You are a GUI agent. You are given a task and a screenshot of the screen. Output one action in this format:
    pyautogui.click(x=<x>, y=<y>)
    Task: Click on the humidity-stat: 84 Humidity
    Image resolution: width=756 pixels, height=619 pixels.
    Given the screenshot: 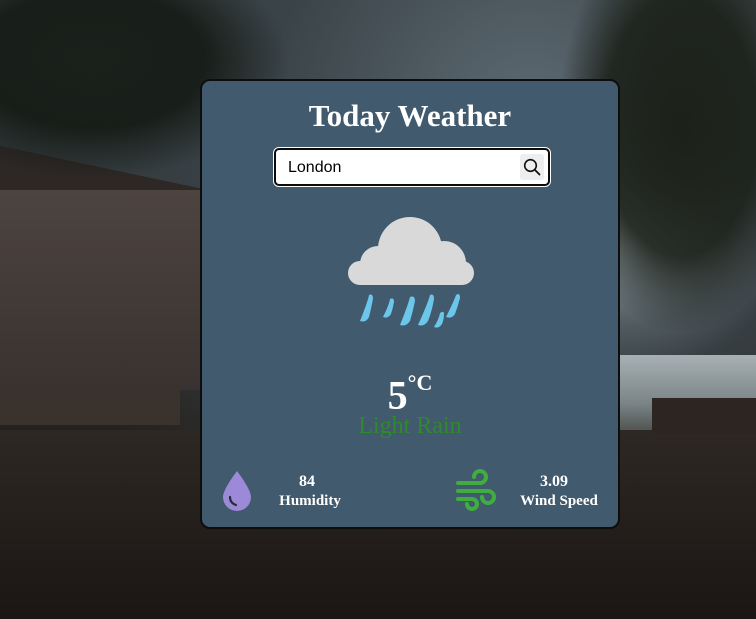 What is the action you would take?
    pyautogui.click(x=285, y=493)
    